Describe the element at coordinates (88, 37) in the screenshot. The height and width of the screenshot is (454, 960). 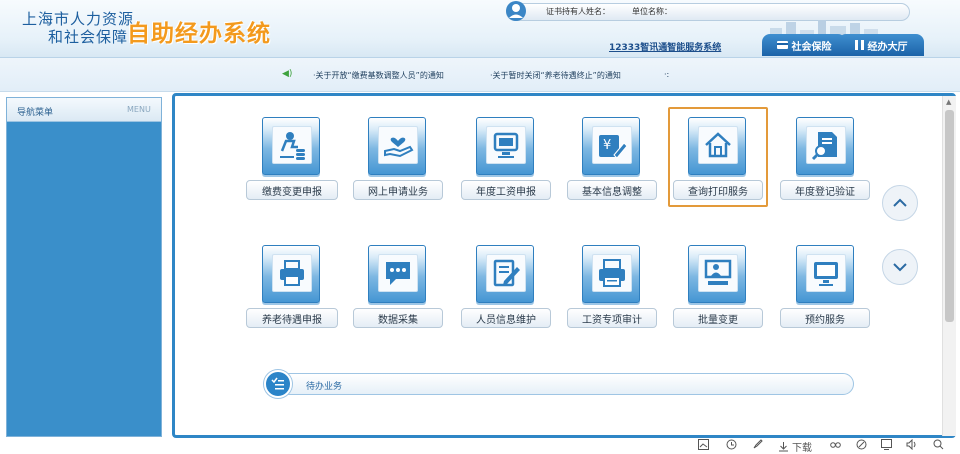
I see `org-name-line2: 和社会保障` at that location.